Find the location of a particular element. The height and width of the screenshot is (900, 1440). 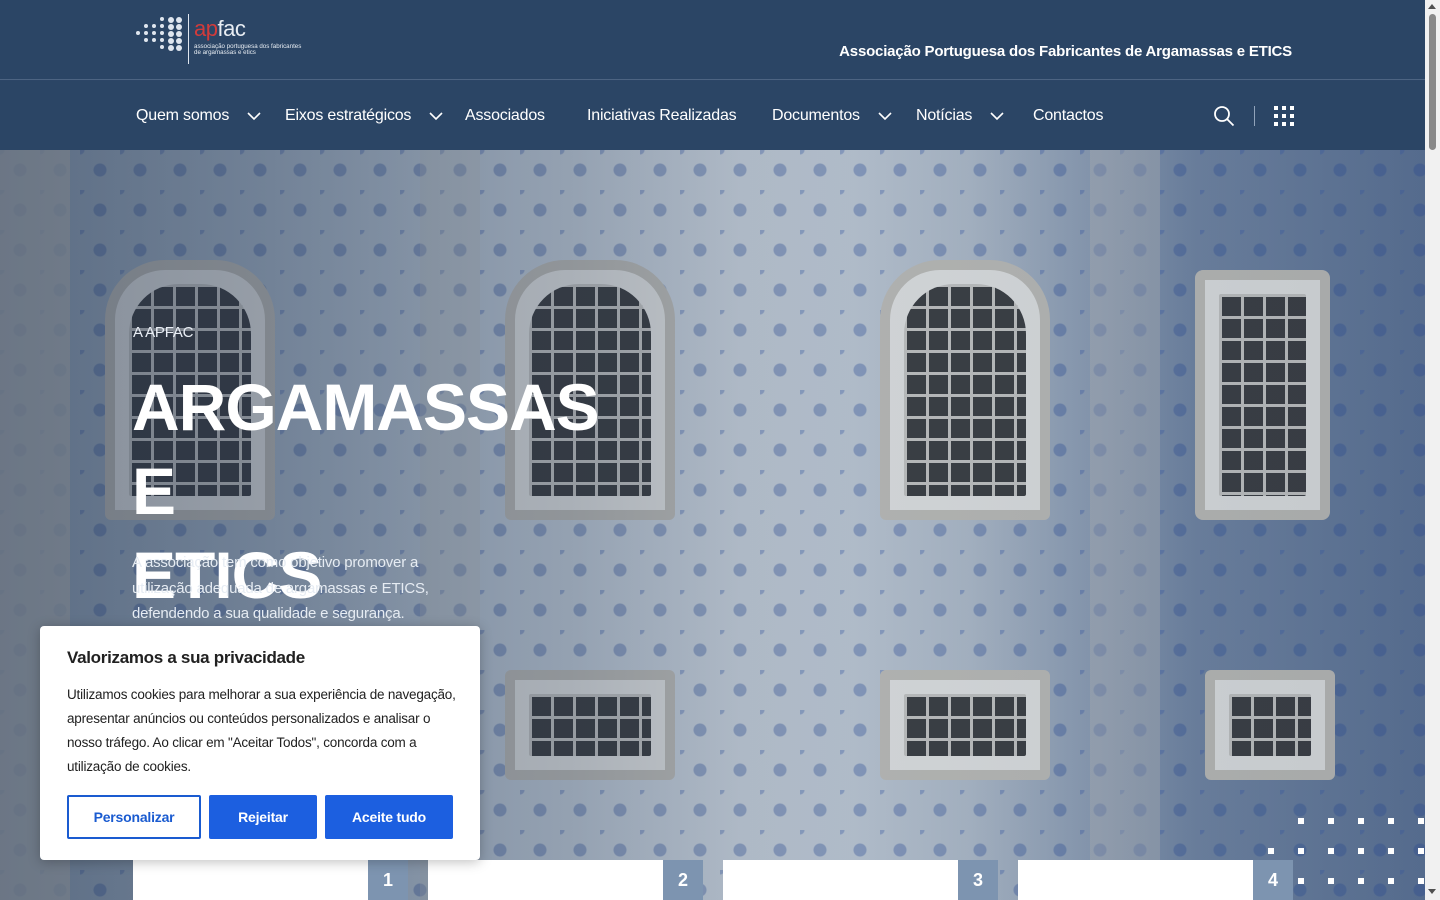

nav-item-documentos: Documentos is located at coordinates (832, 116).